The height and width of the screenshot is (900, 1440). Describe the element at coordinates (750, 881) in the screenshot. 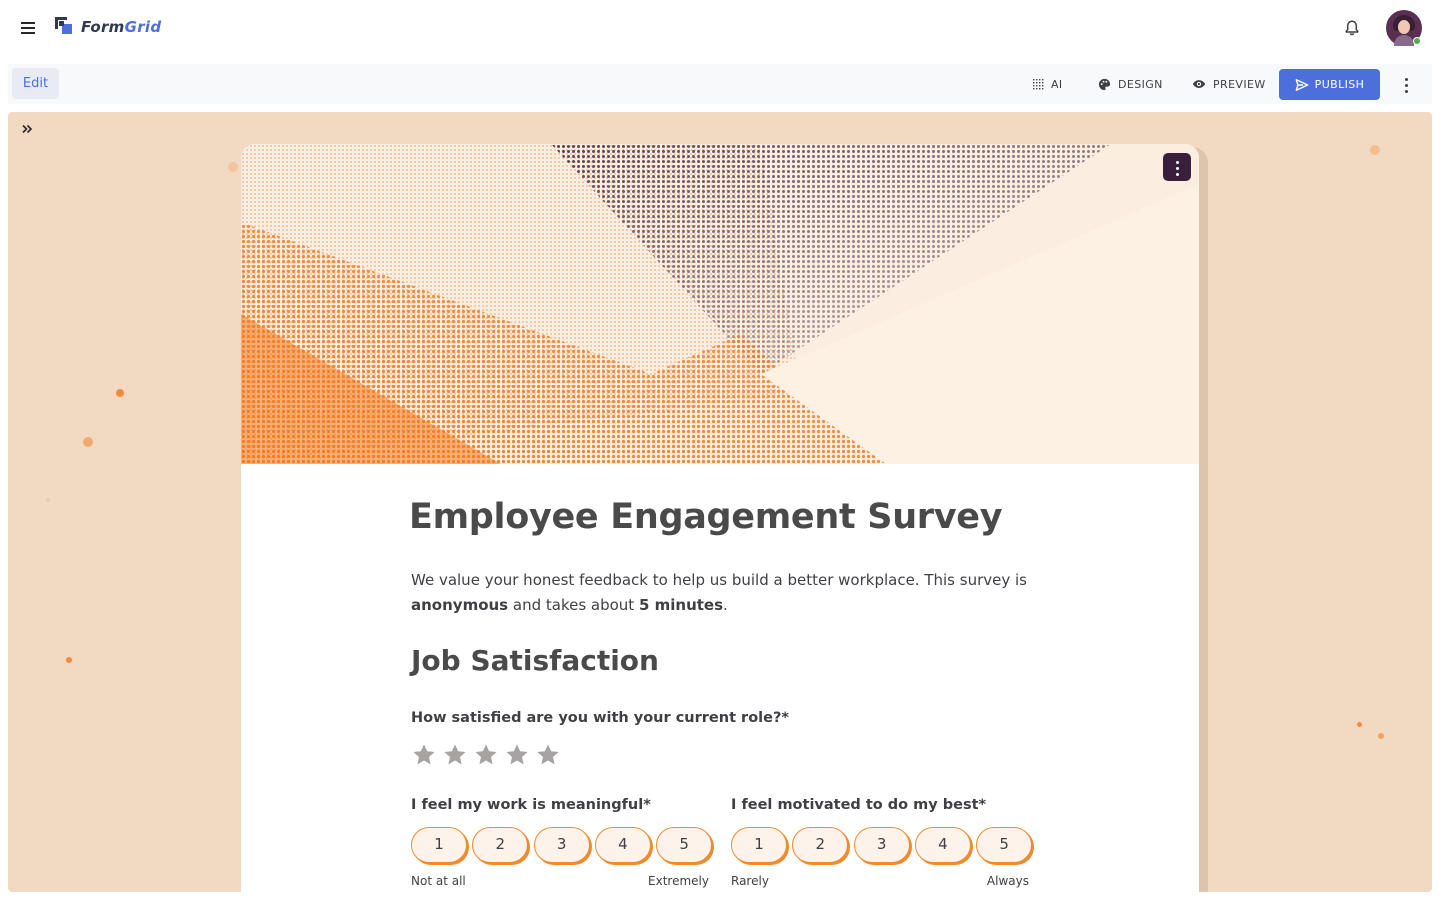

I see `scale-min-label: Rarely` at that location.